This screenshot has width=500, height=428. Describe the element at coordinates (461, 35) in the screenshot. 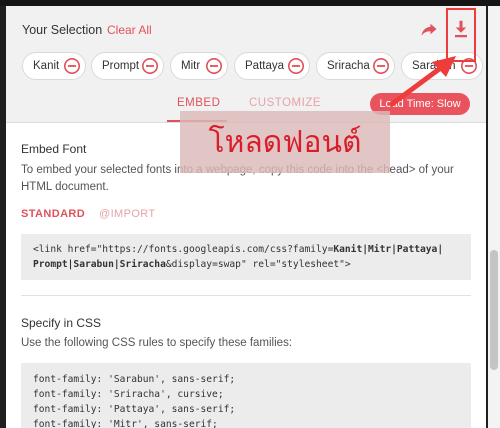

I see `download-highlight-box` at that location.